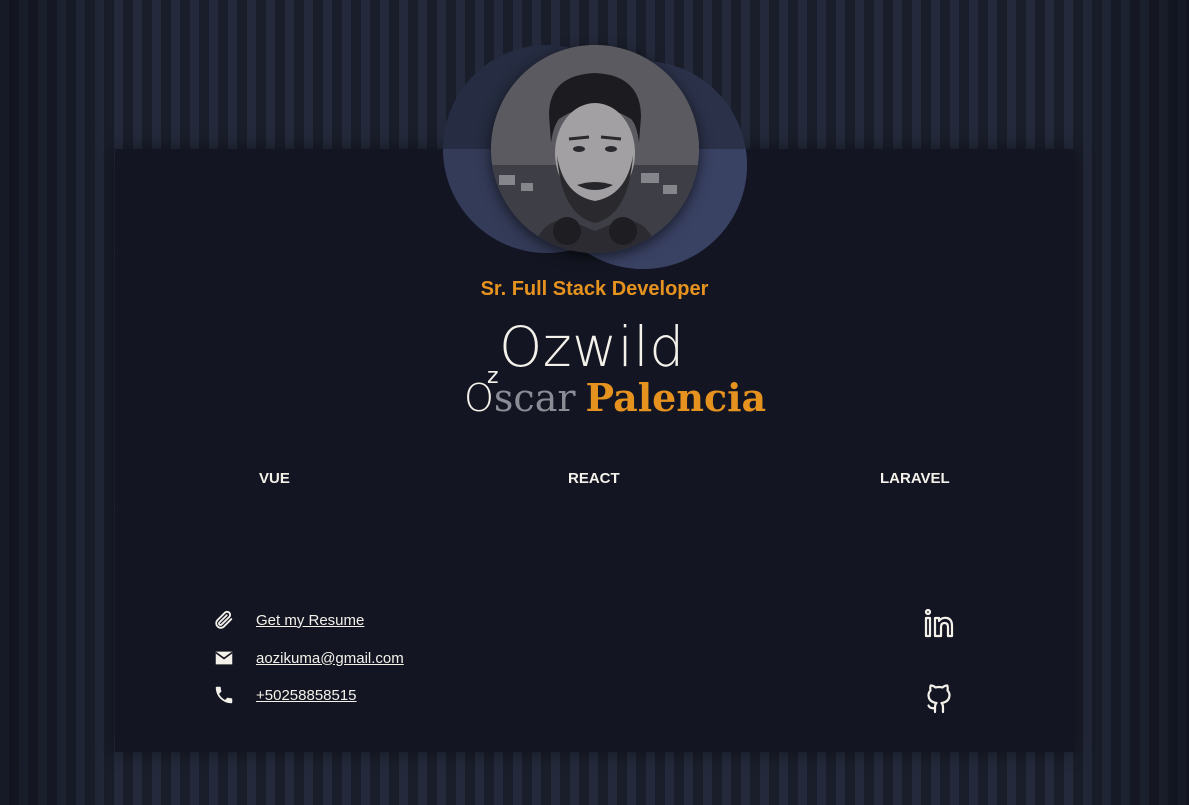 The image size is (1189, 805). Describe the element at coordinates (479, 398) in the screenshot. I see `first-name-initial: O` at that location.